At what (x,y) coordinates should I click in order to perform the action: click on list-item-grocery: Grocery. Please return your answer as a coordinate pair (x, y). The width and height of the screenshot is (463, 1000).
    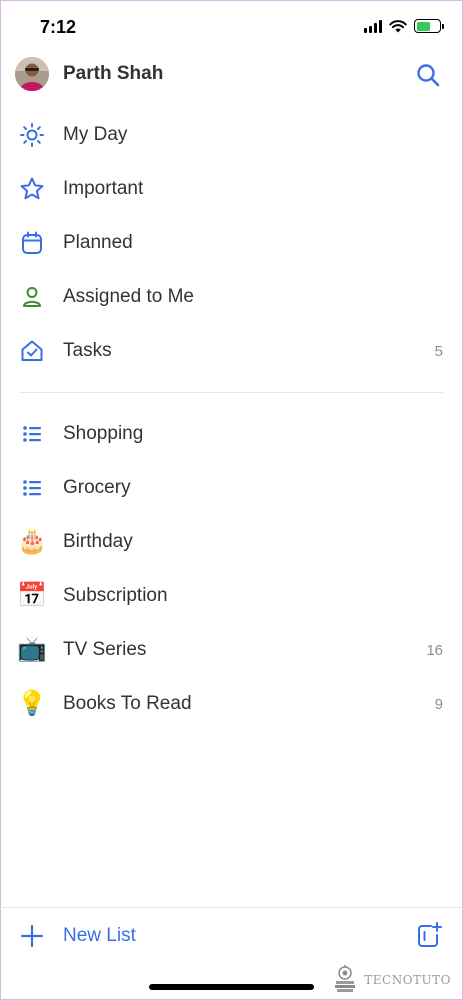
    Looking at the image, I should click on (231, 488).